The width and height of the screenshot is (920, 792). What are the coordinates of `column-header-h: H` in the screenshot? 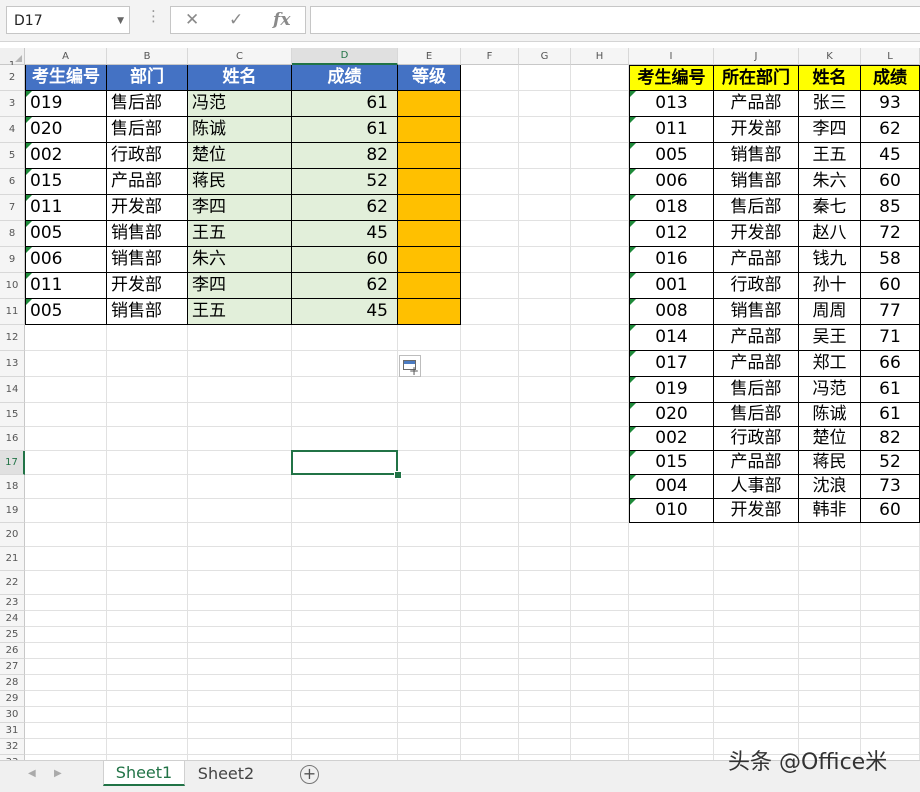 It's located at (600, 56).